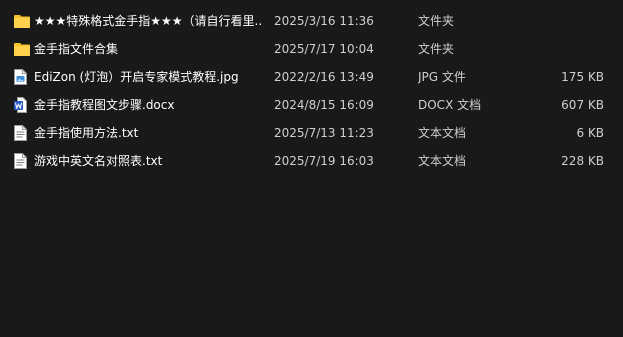 This screenshot has height=337, width=623. Describe the element at coordinates (324, 105) in the screenshot. I see `file-date: 2024/8/15 16:09` at that location.